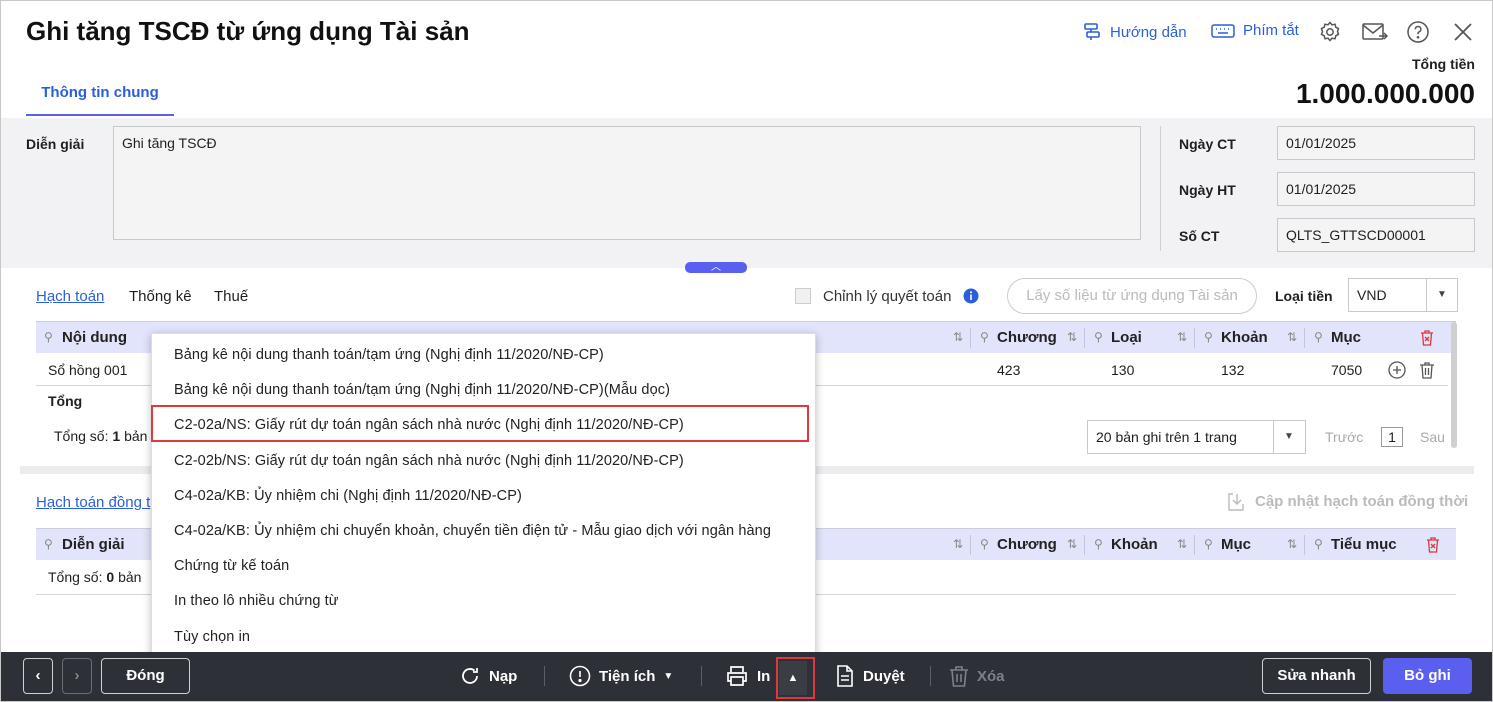 This screenshot has height=702, width=1493. What do you see at coordinates (136, 436) in the screenshot?
I see `record-count-suffix: bản` at bounding box center [136, 436].